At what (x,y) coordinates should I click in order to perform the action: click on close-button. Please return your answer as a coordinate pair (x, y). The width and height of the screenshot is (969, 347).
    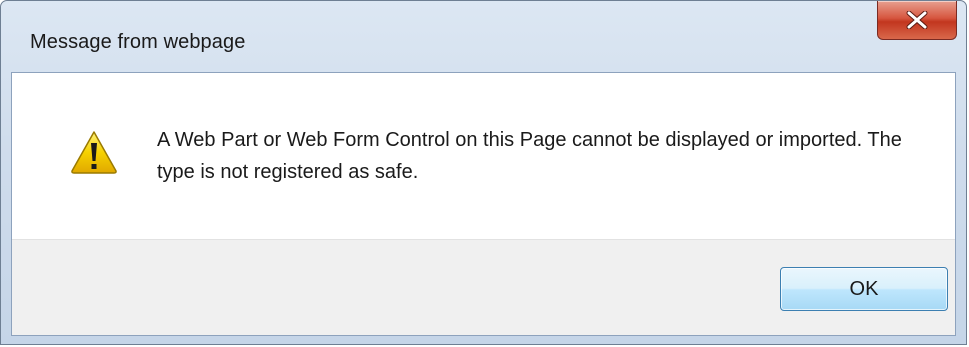
    Looking at the image, I should click on (917, 20).